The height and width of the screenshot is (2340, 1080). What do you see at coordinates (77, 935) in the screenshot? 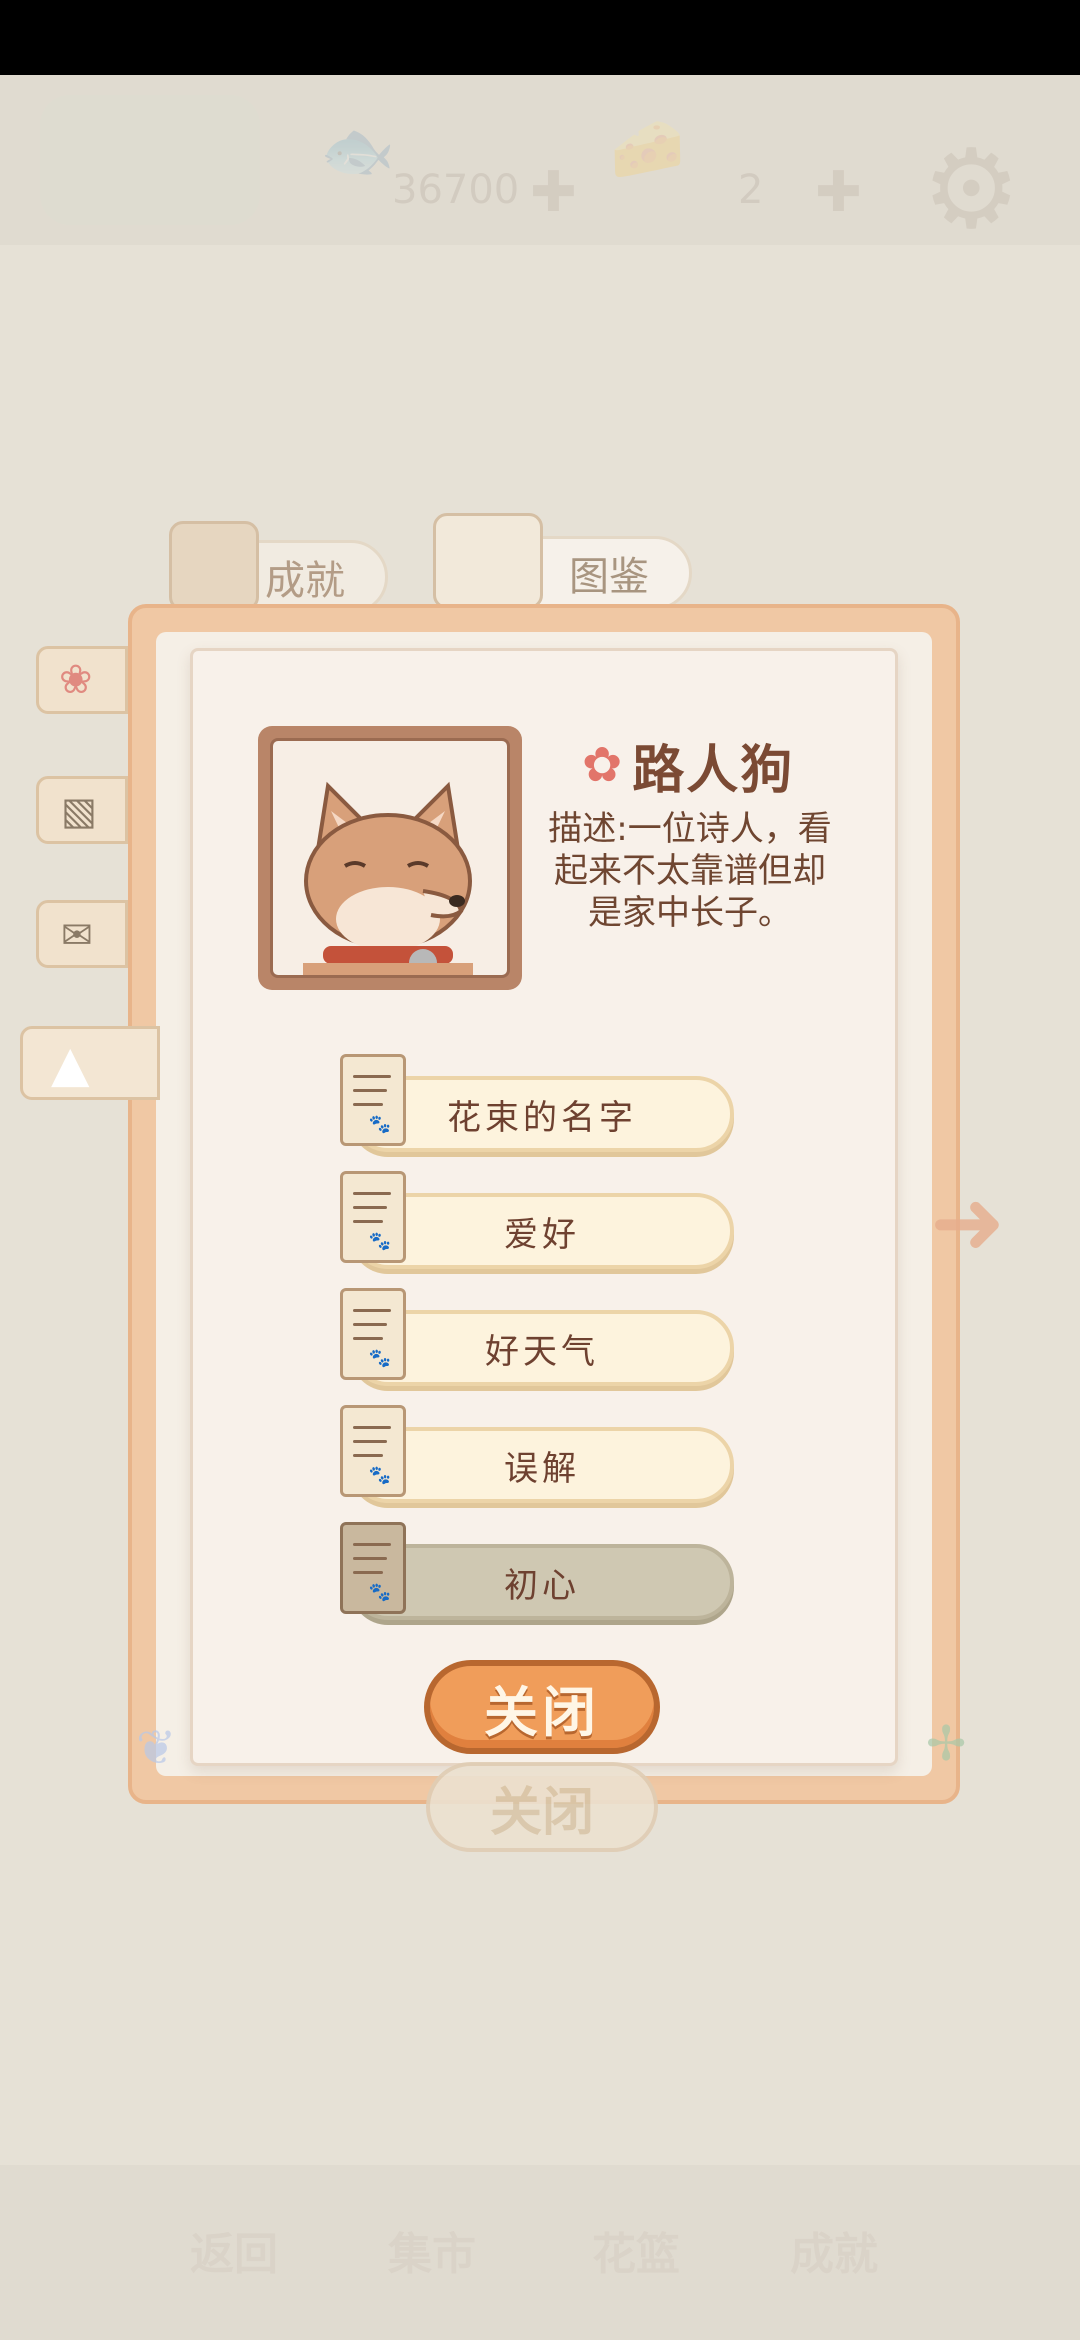
I see `letter-icon: ✉` at bounding box center [77, 935].